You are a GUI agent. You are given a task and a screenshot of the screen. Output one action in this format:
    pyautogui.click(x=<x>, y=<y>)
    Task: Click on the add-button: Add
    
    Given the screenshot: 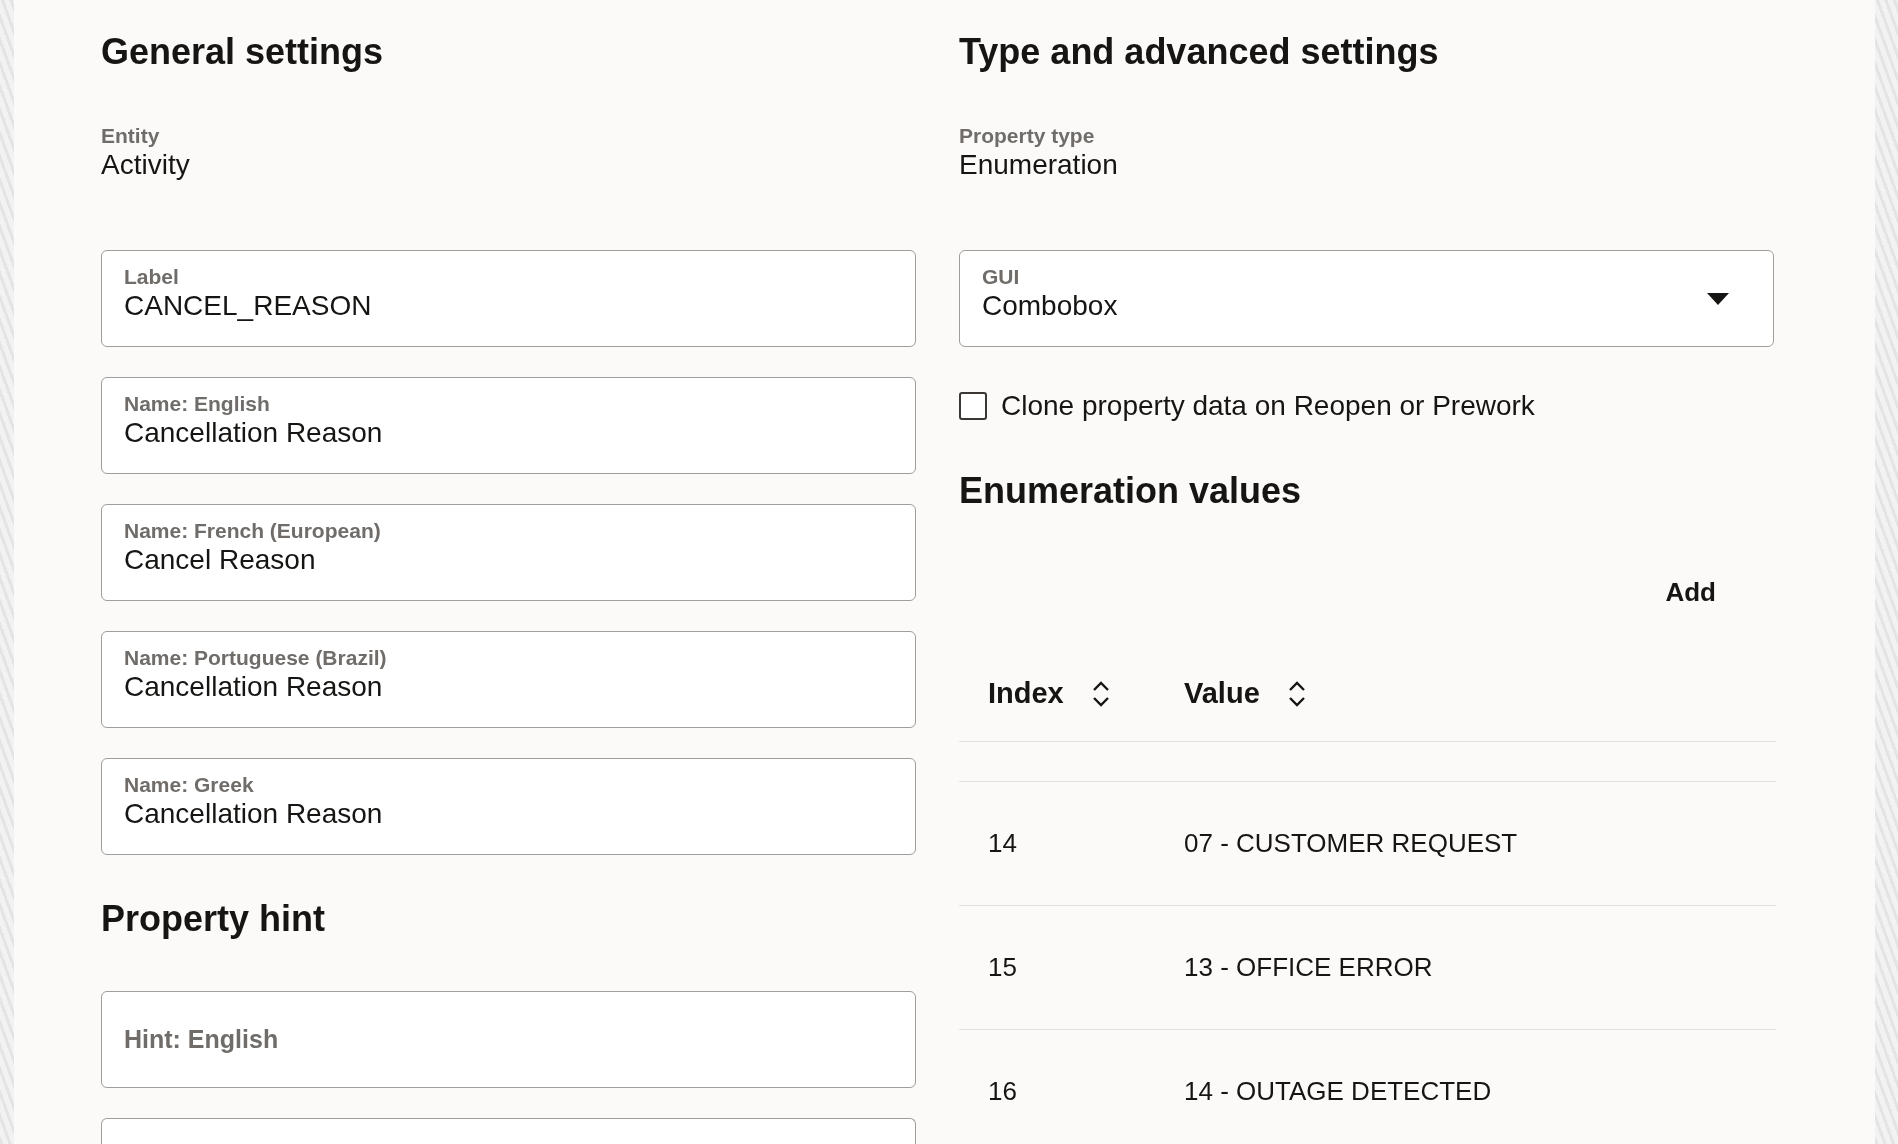 What is the action you would take?
    pyautogui.click(x=1690, y=592)
    